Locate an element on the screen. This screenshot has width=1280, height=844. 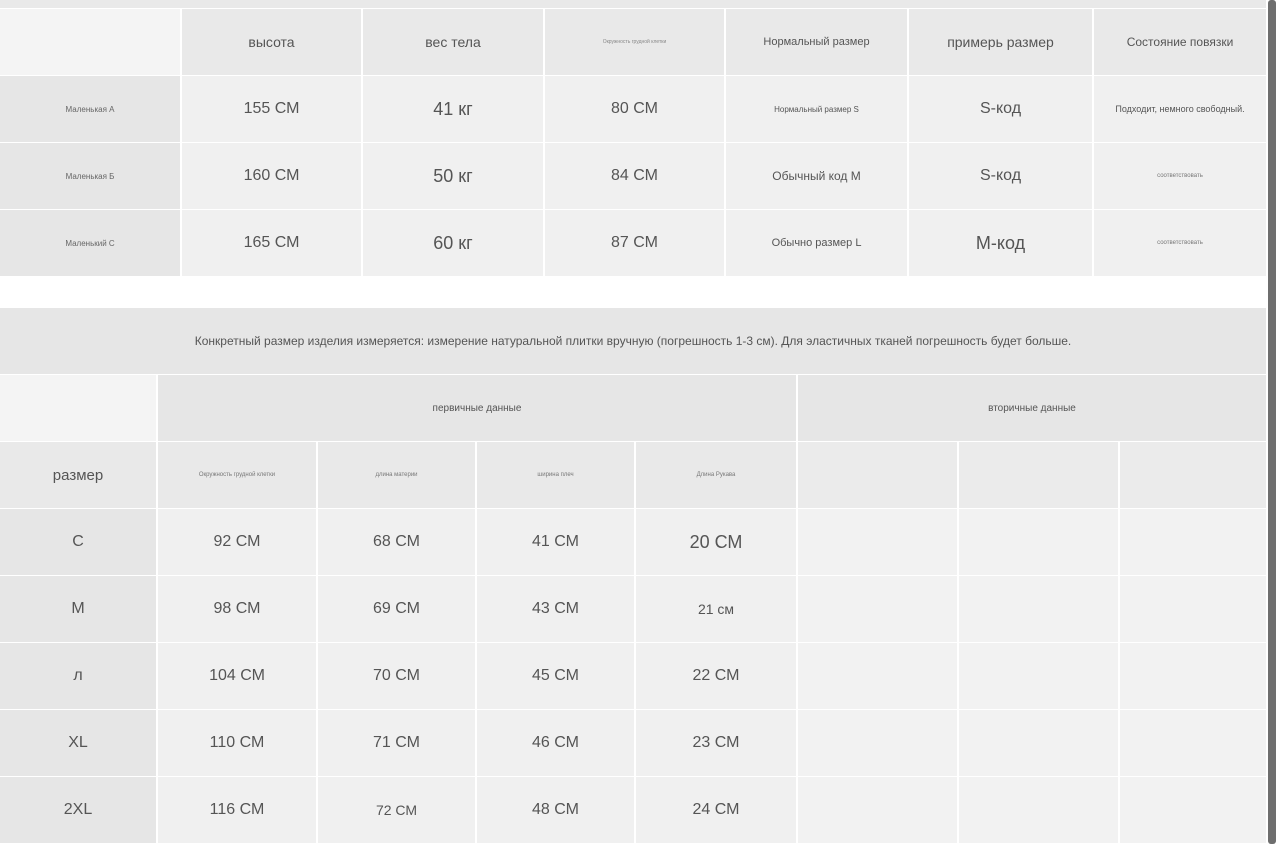
chest-value: 87 СМ is located at coordinates (634, 243).